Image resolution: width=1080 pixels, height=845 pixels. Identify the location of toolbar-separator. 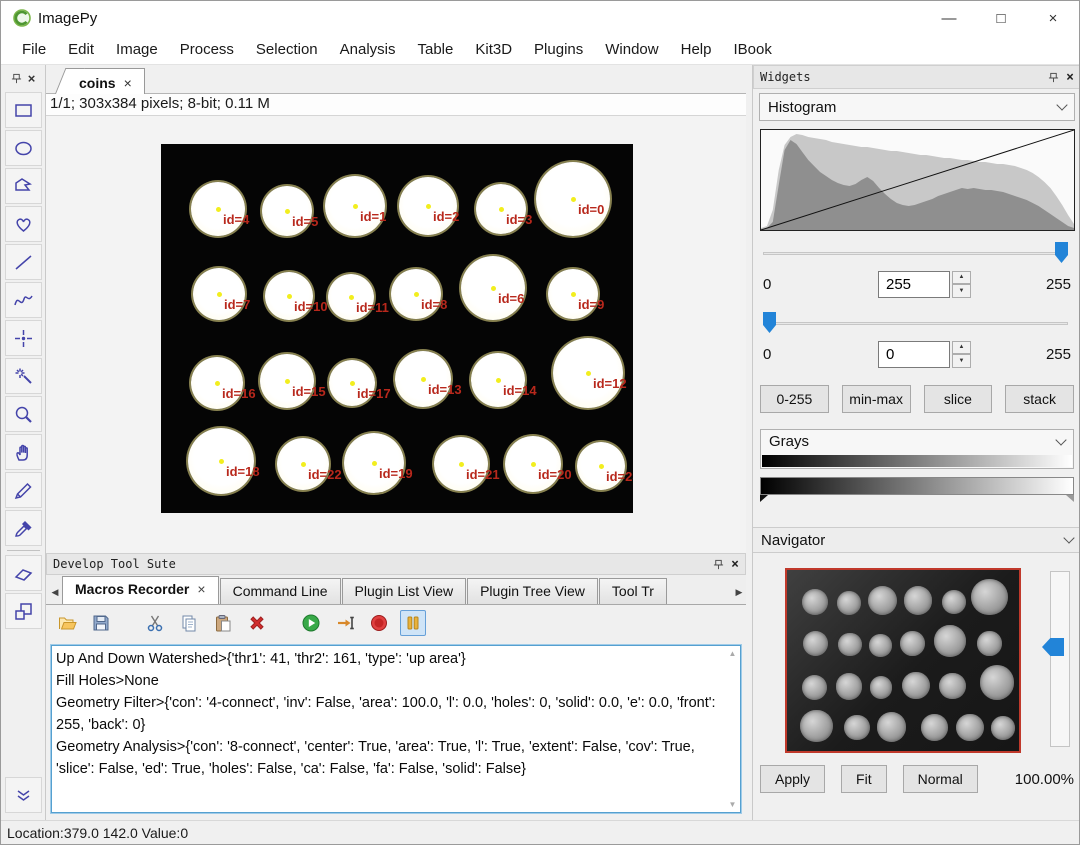
(23, 550).